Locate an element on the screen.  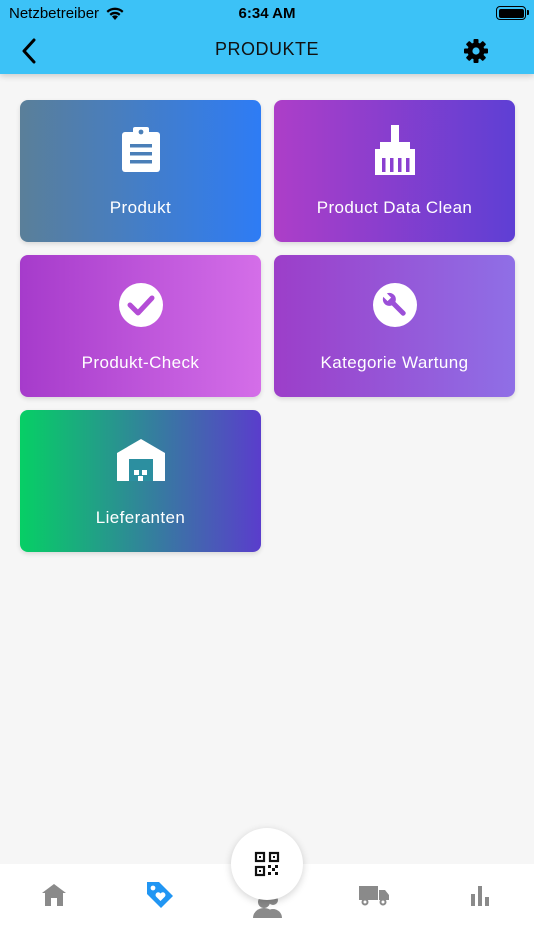
tab-home is located at coordinates (54, 909).